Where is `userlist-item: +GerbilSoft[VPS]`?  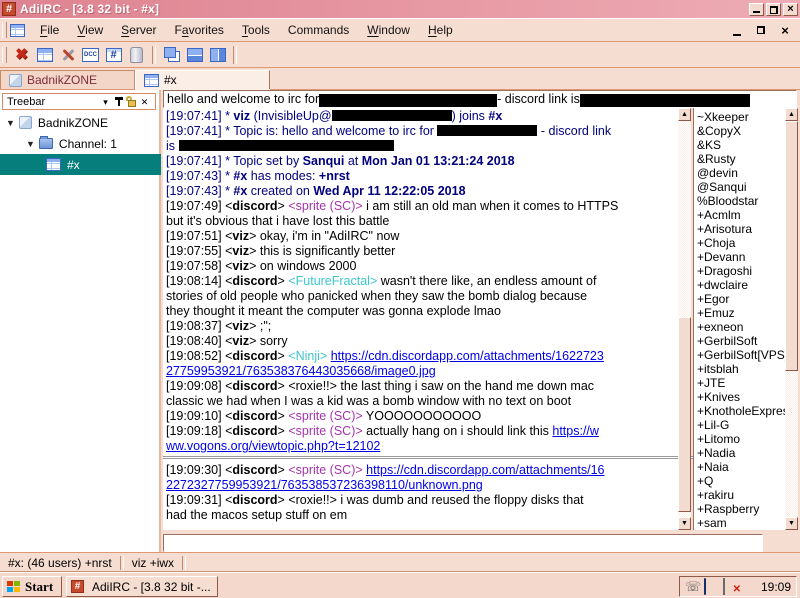 userlist-item: +GerbilSoft[VPS] is located at coordinates (741, 355).